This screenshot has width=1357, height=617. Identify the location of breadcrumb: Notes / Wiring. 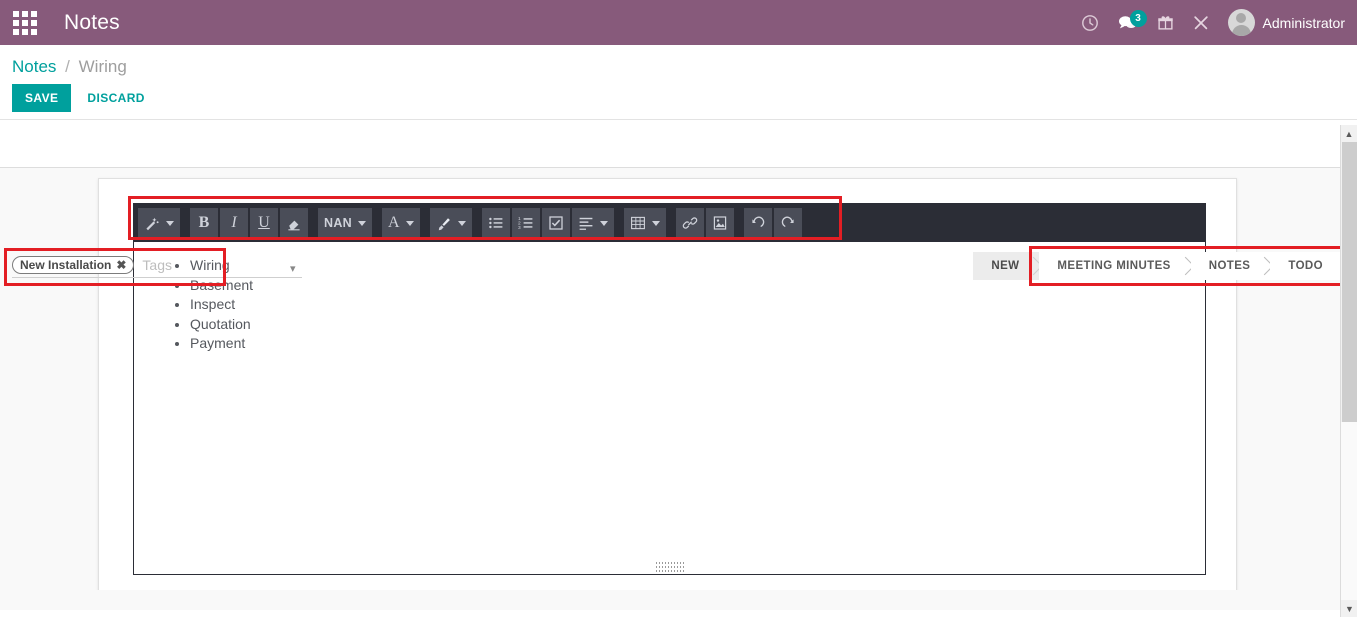
(676, 67).